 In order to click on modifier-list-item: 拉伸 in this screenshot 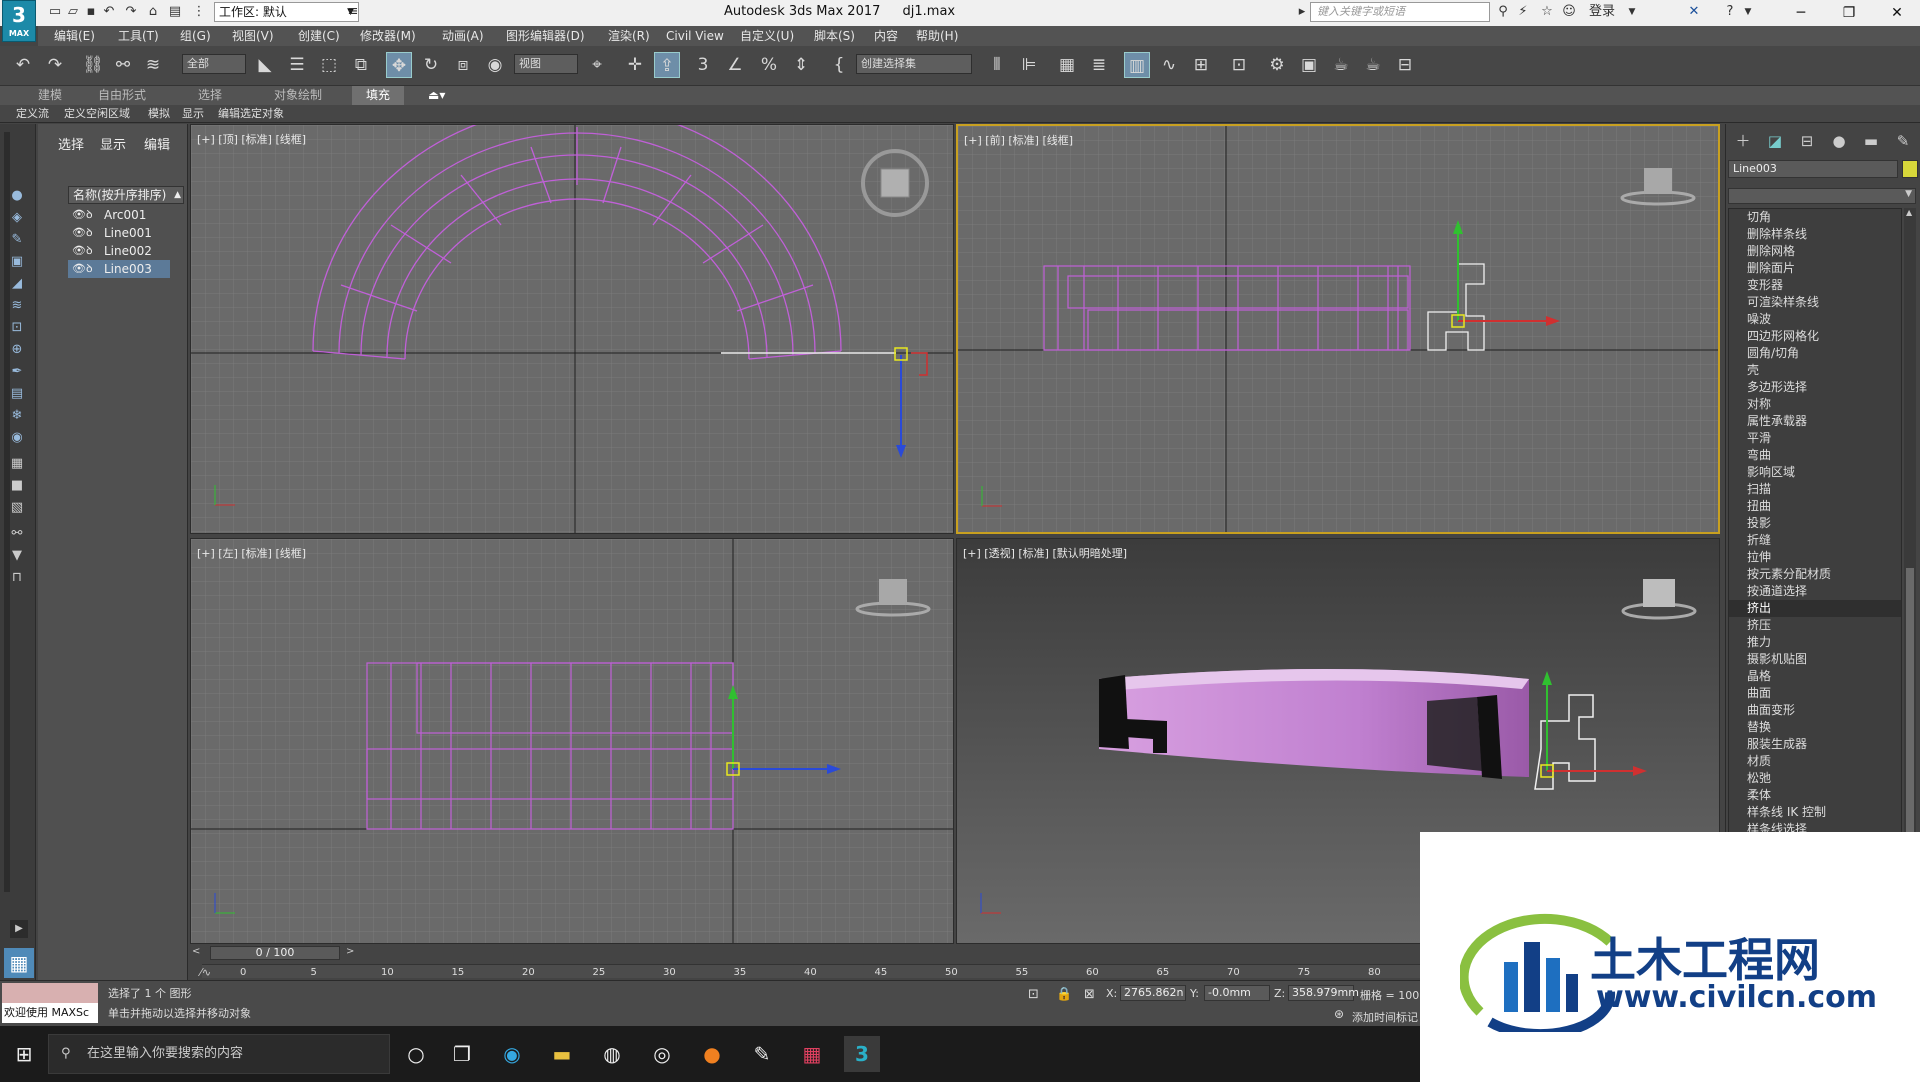, I will do `click(1815, 557)`.